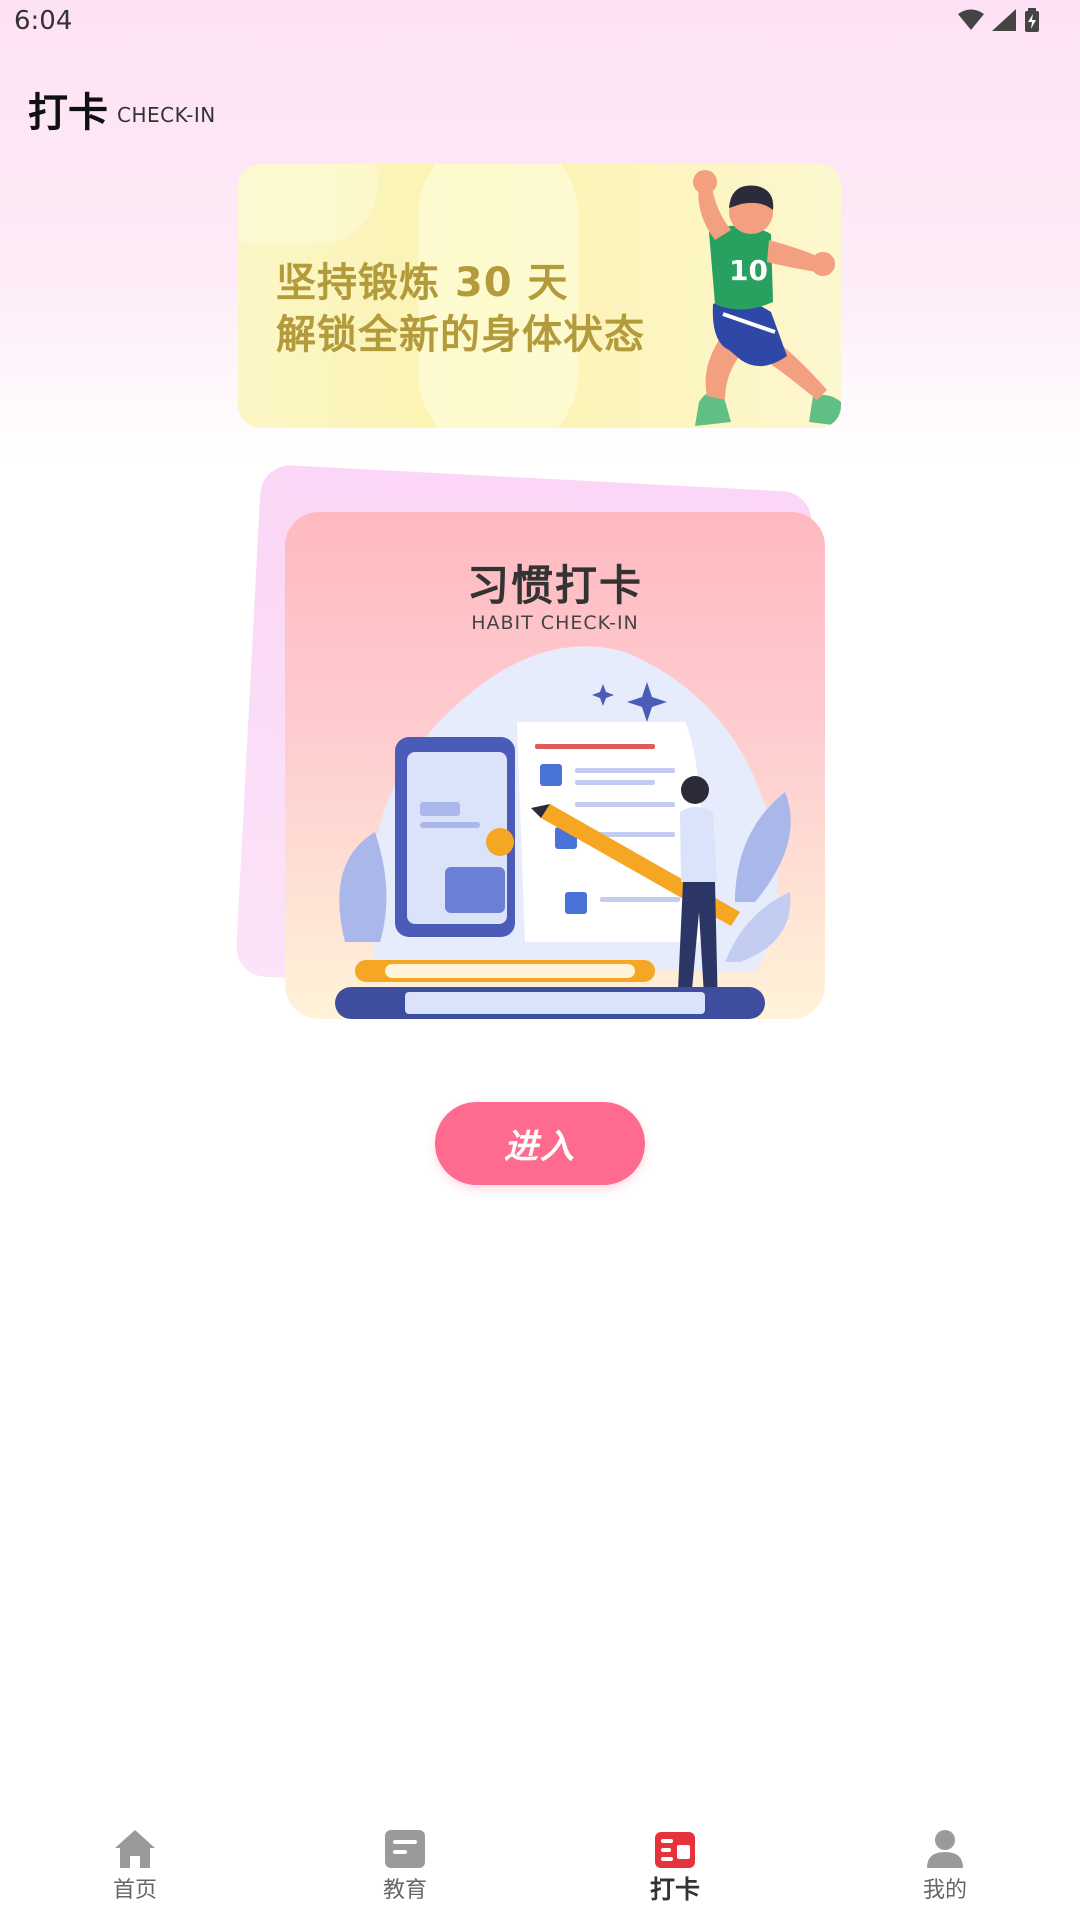 This screenshot has height=1920, width=1080. I want to click on habit-checkin-card: 习惯打卡 HABIT CHECK-IN, so click(555, 765).